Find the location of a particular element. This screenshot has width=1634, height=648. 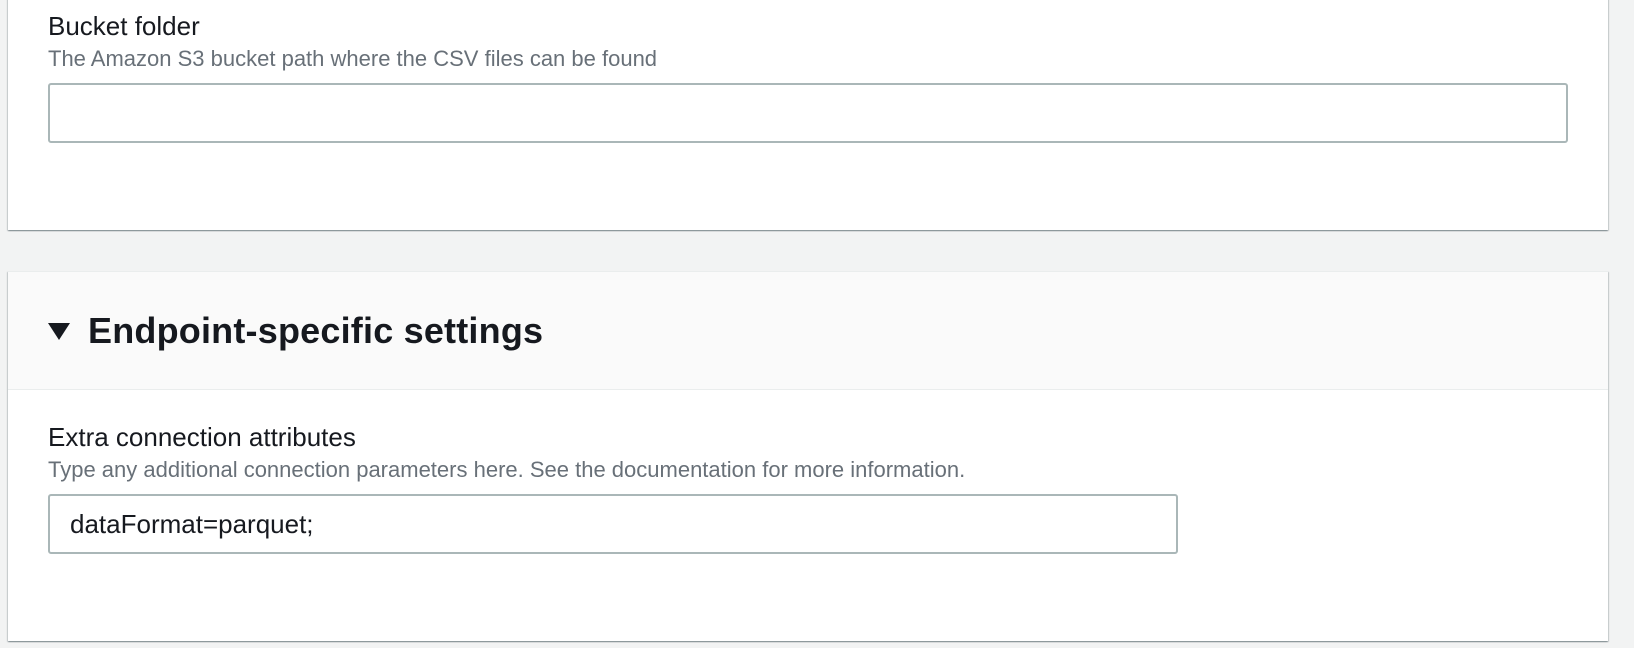

caret-down-icon is located at coordinates (59, 331).